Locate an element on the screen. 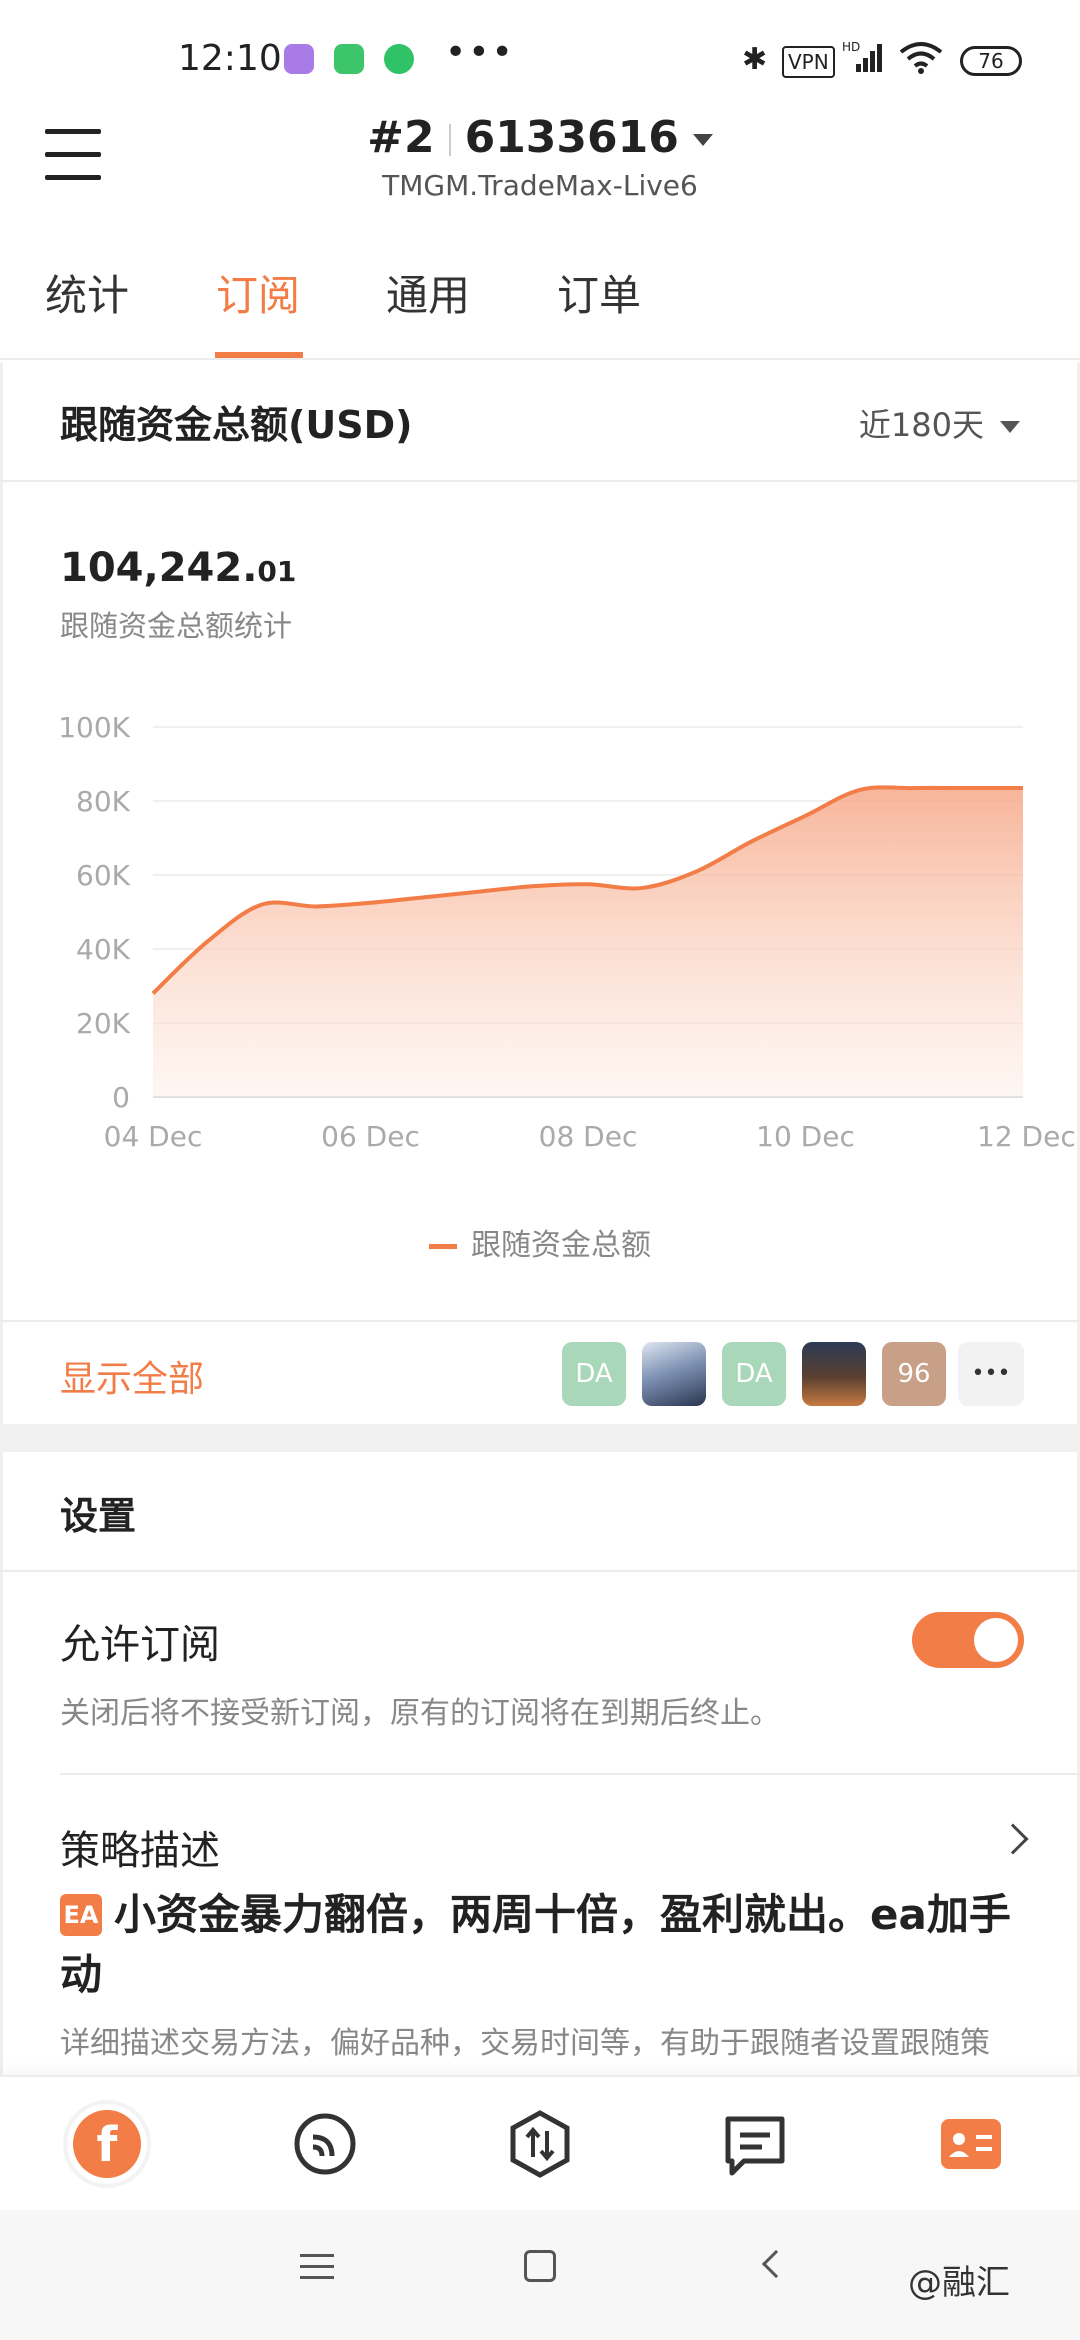 Image resolution: width=1080 pixels, height=2340 pixels. message-icon is located at coordinates (755, 2144).